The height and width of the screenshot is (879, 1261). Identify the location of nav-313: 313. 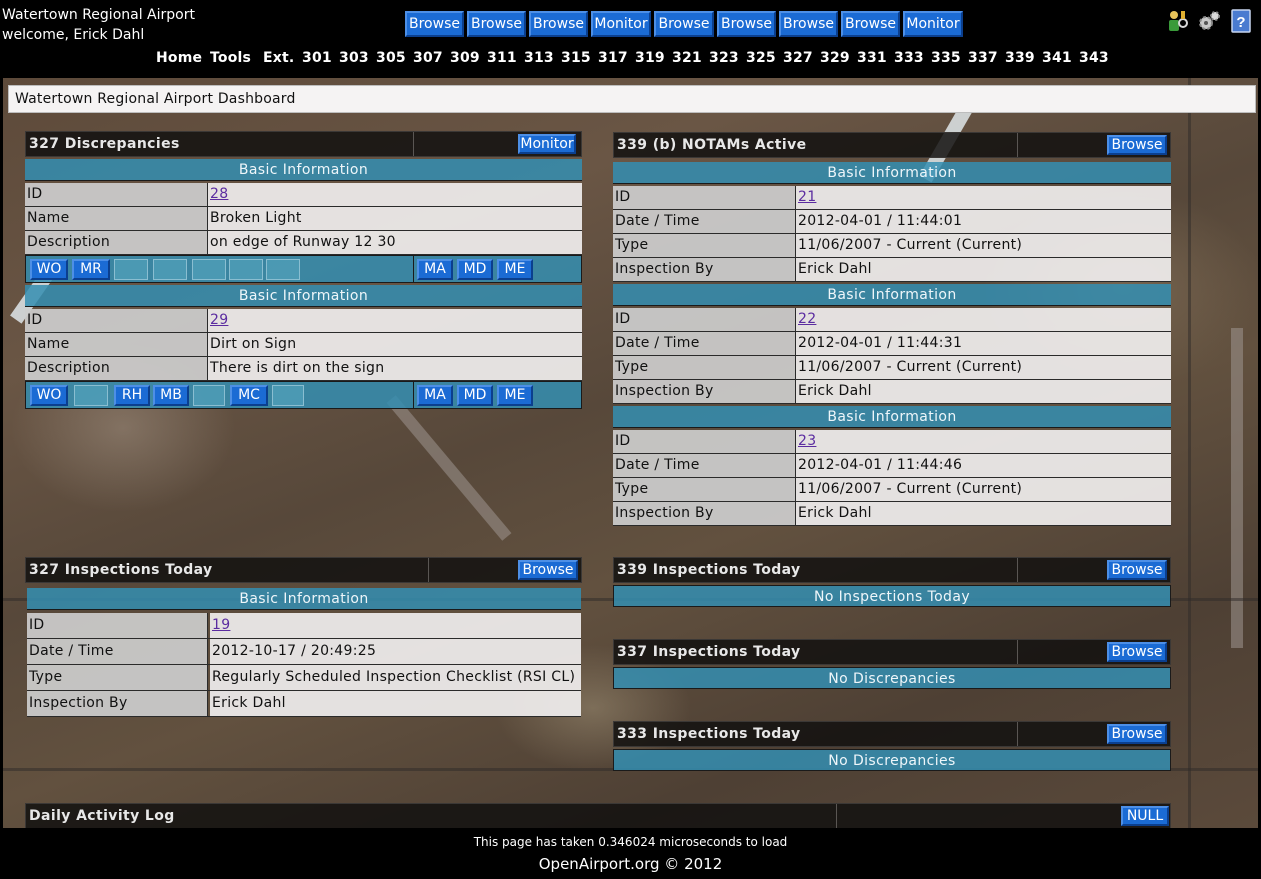
(539, 58).